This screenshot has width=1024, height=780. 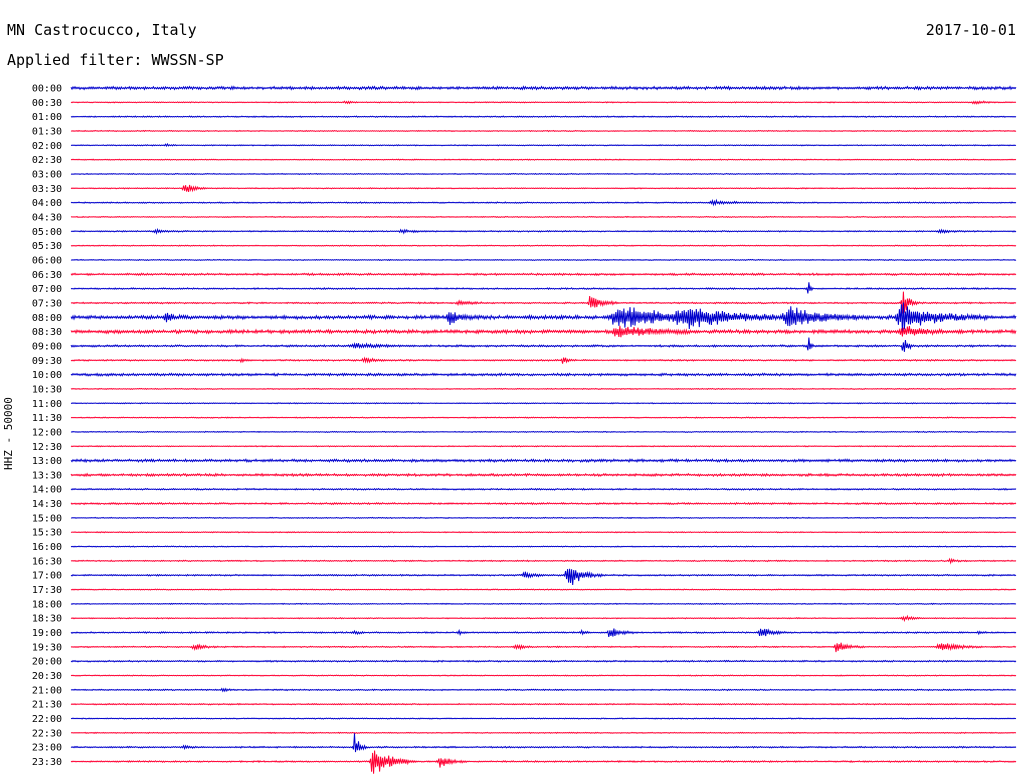 I want to click on row-time-label: 16:00, so click(x=47, y=547).